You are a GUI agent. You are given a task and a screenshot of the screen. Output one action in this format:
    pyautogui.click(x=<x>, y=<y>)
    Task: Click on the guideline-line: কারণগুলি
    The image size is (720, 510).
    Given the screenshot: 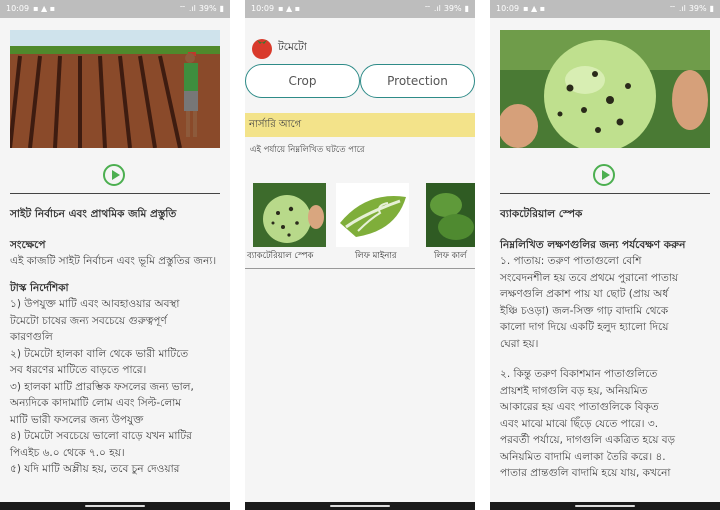 What is the action you would take?
    pyautogui.click(x=31, y=337)
    